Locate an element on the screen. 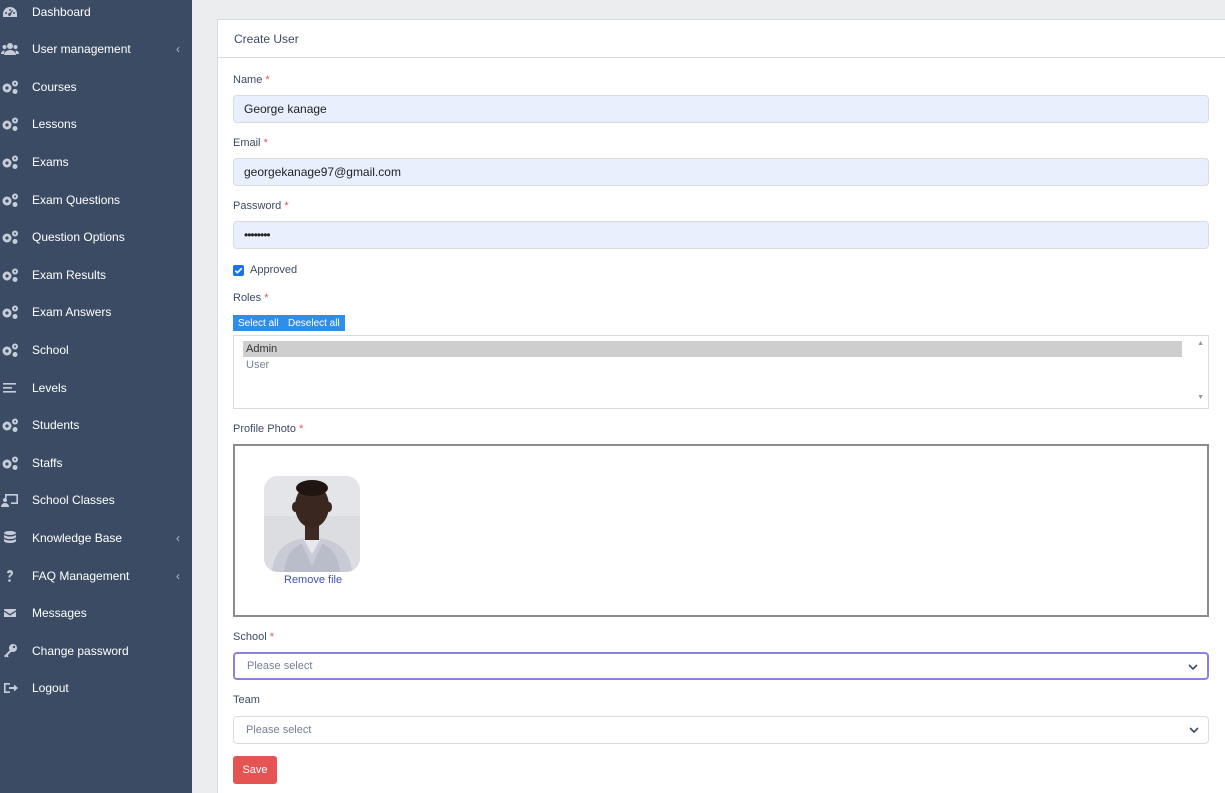 Image resolution: width=1225 pixels, height=793 pixels. sidebar-item-label: Messages is located at coordinates (59, 613).